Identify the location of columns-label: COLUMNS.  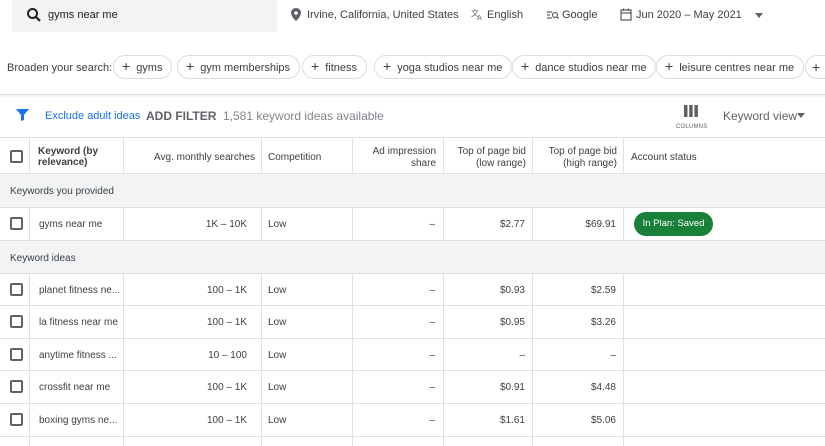
(692, 127).